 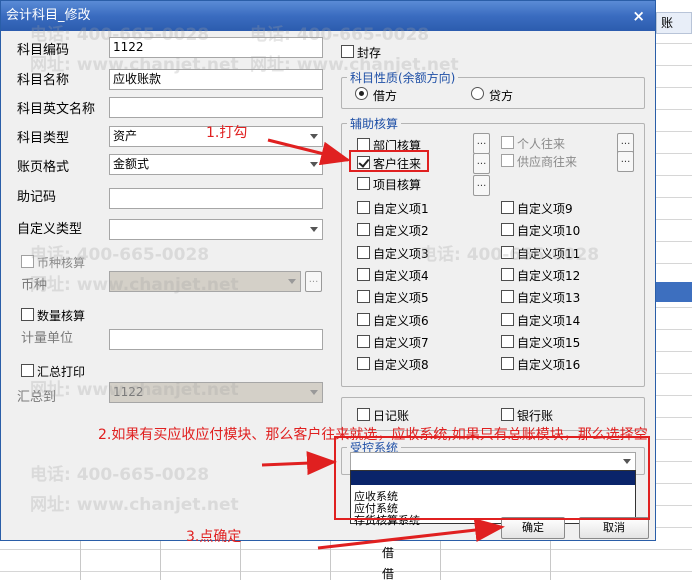 What do you see at coordinates (363, 414) in the screenshot?
I see `journal-checkbox` at bounding box center [363, 414].